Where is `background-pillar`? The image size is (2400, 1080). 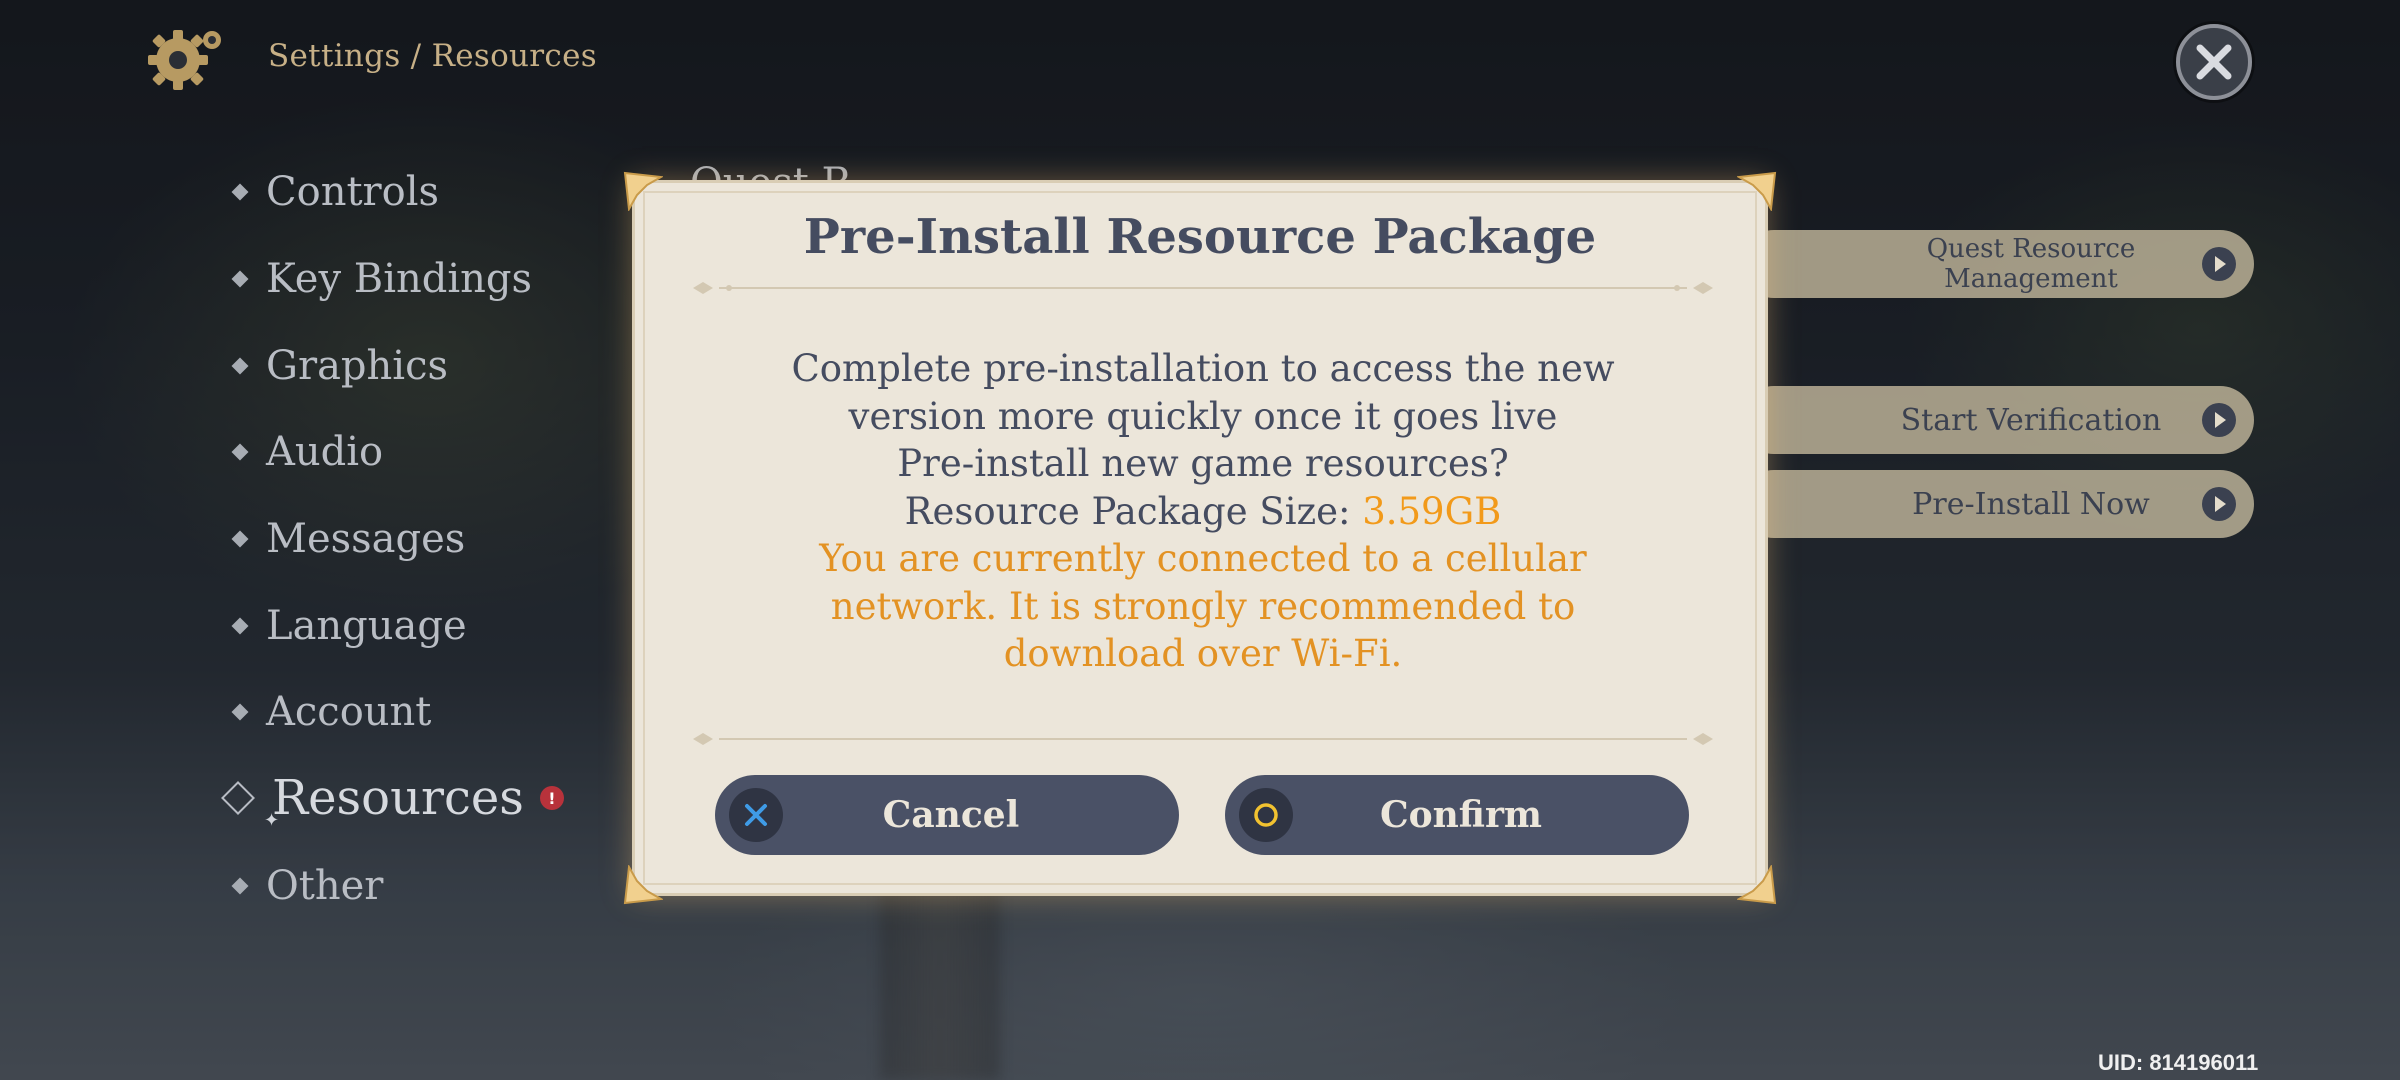 background-pillar is located at coordinates (940, 980).